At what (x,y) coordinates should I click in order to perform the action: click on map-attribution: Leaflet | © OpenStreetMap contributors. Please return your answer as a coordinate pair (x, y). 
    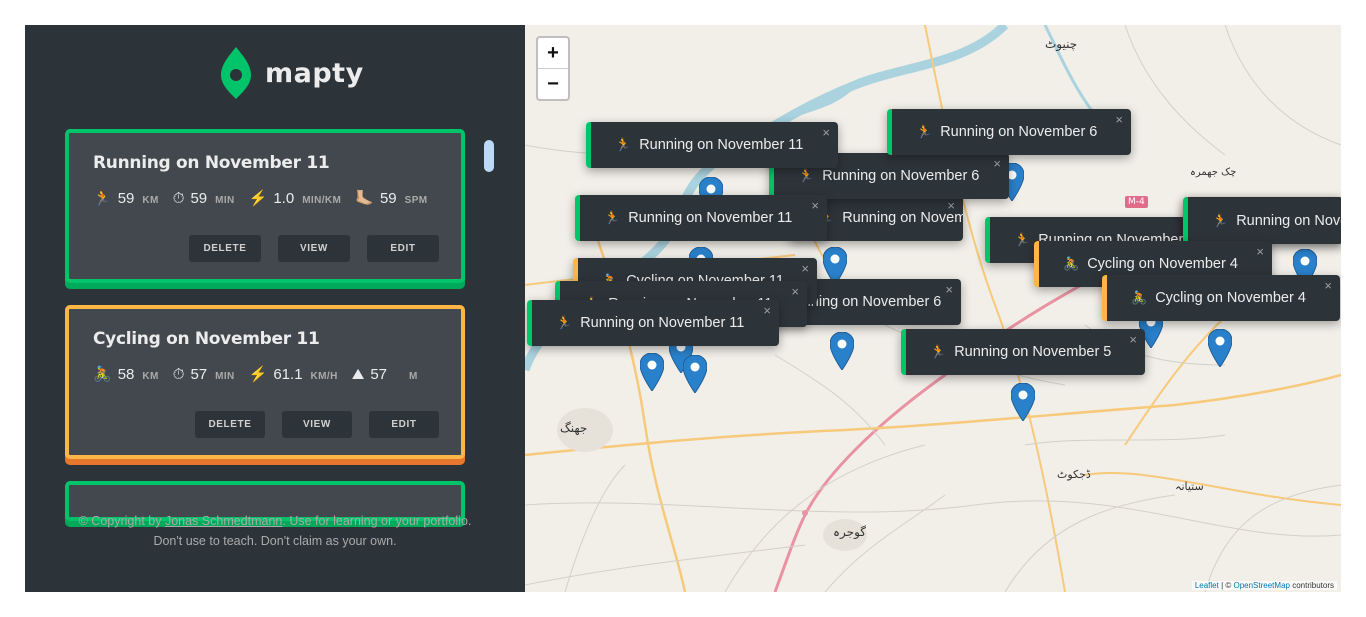
    Looking at the image, I should click on (1264, 585).